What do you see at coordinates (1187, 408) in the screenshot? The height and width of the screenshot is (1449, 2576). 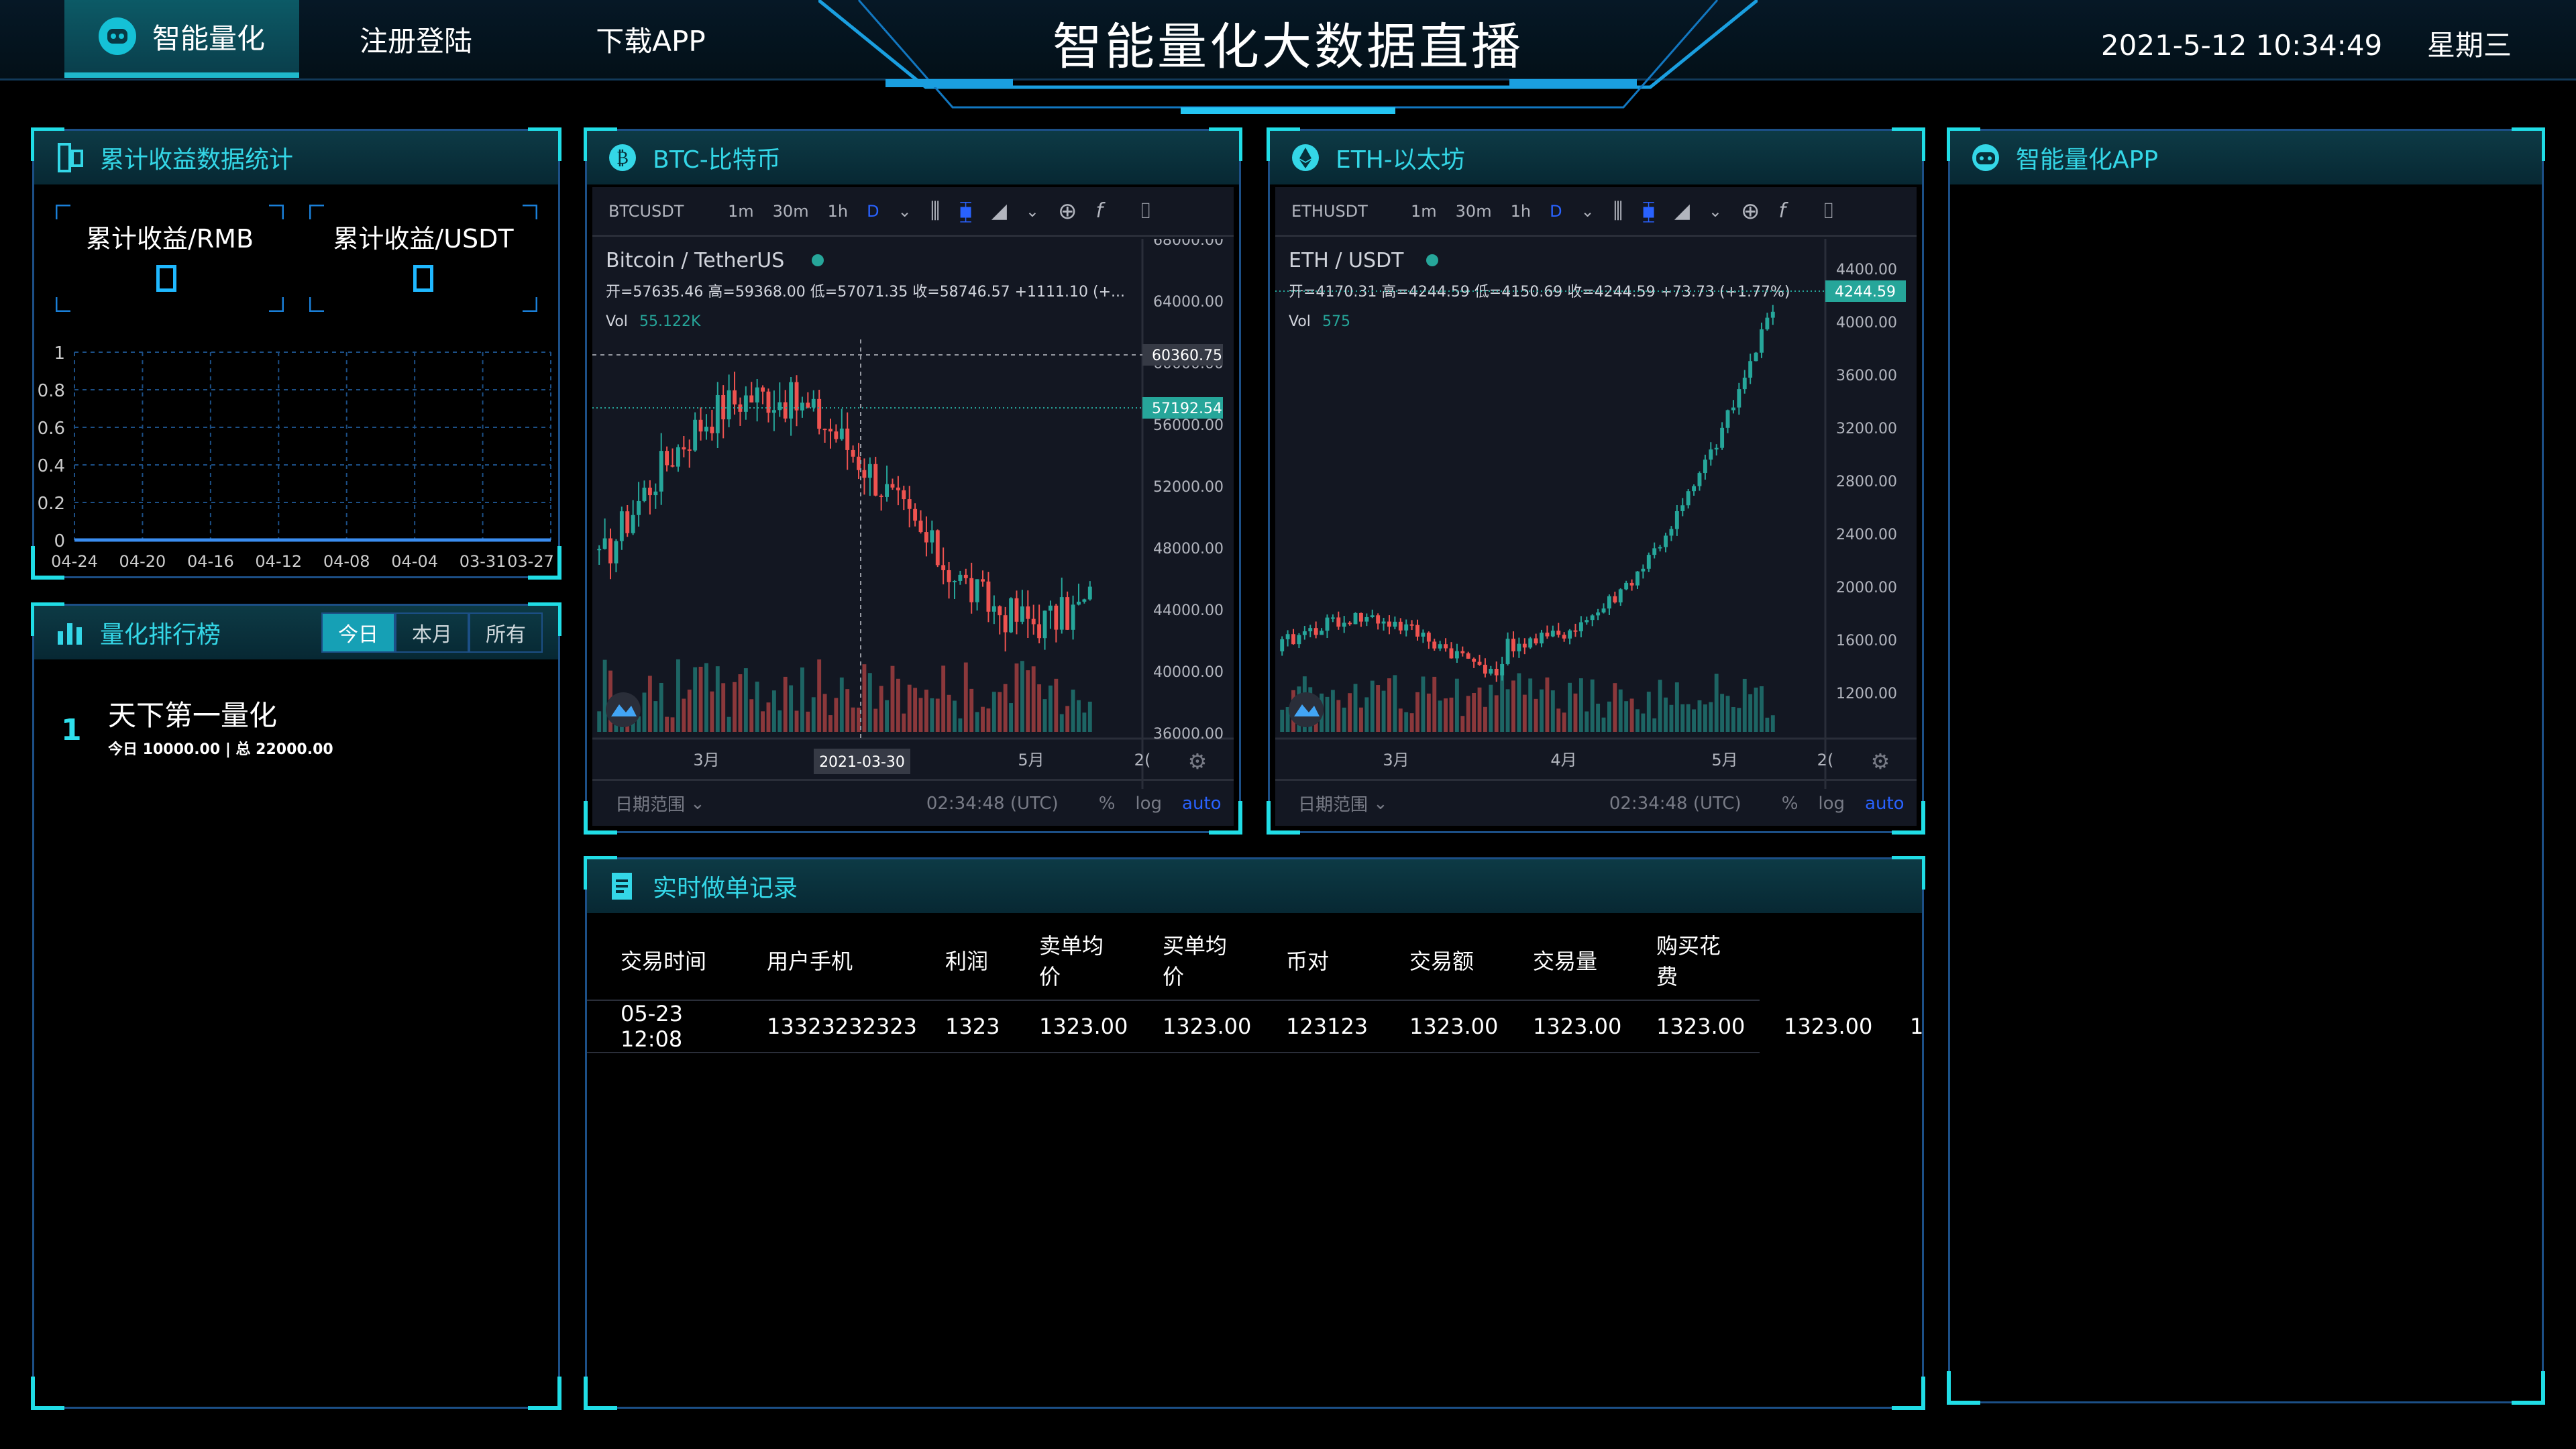 I see `last-price-label: 57192.54` at bounding box center [1187, 408].